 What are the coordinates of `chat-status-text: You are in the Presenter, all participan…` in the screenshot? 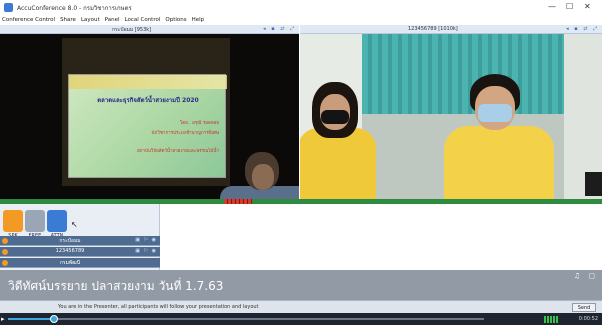 It's located at (158, 307).